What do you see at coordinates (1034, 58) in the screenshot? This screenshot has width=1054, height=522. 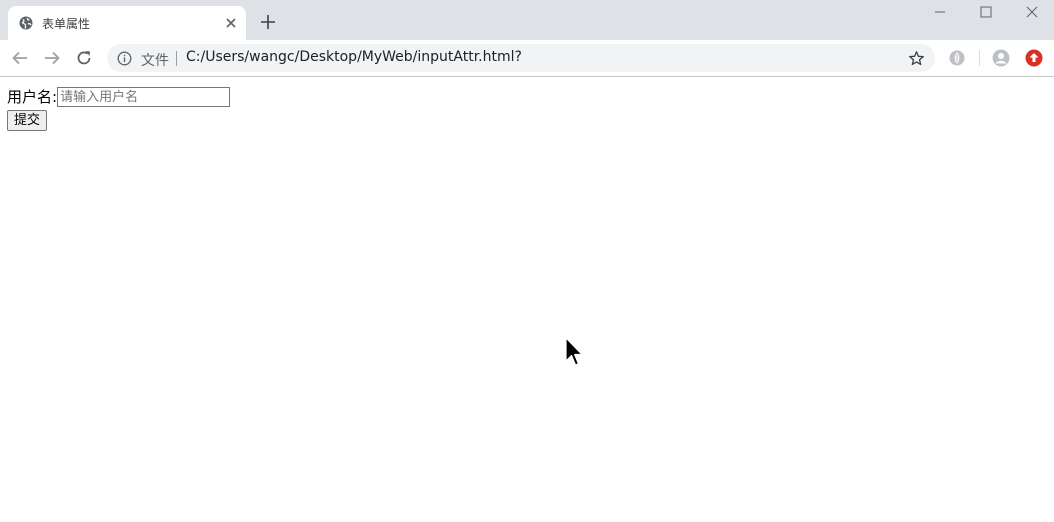 I see `upload-icon` at bounding box center [1034, 58].